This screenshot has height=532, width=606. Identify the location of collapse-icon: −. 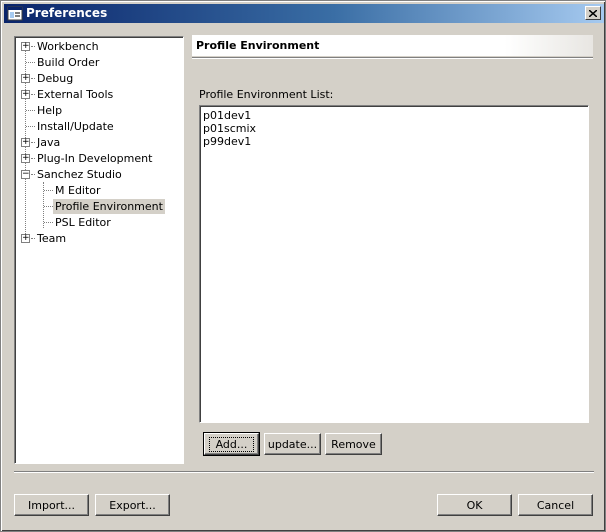
(25, 174).